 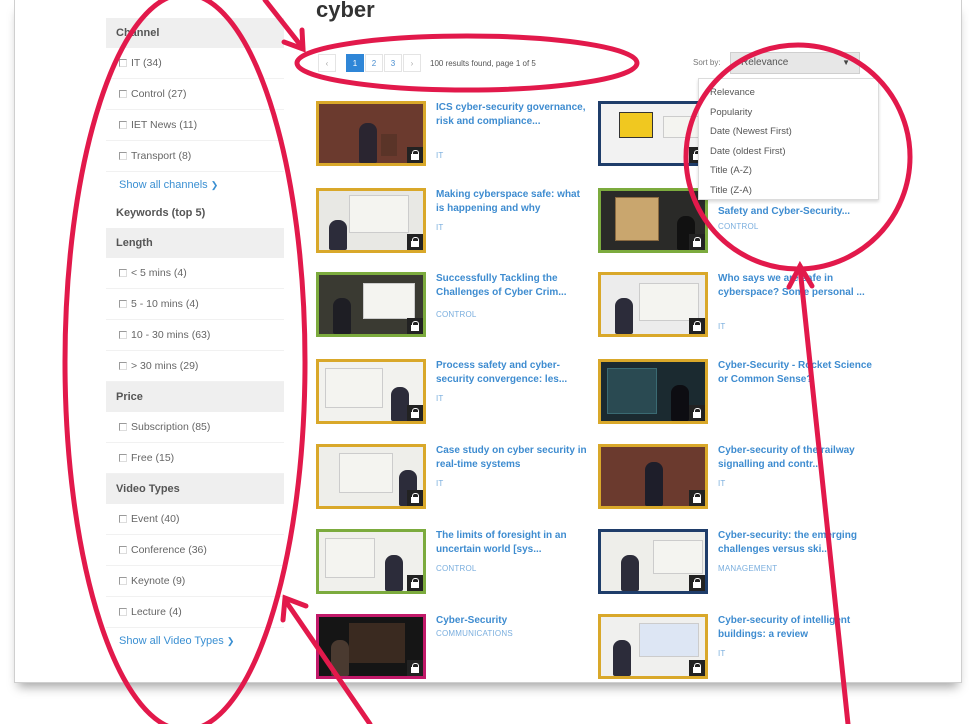 What do you see at coordinates (374, 63) in the screenshot?
I see `page-2-button: 2` at bounding box center [374, 63].